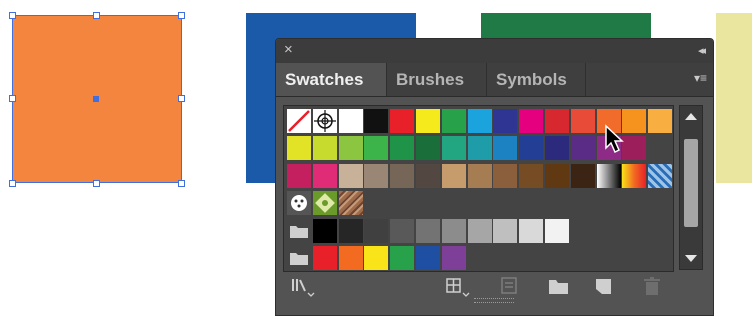 The image size is (752, 316). Describe the element at coordinates (96, 183) in the screenshot. I see `selection-handle-bottom` at that location.